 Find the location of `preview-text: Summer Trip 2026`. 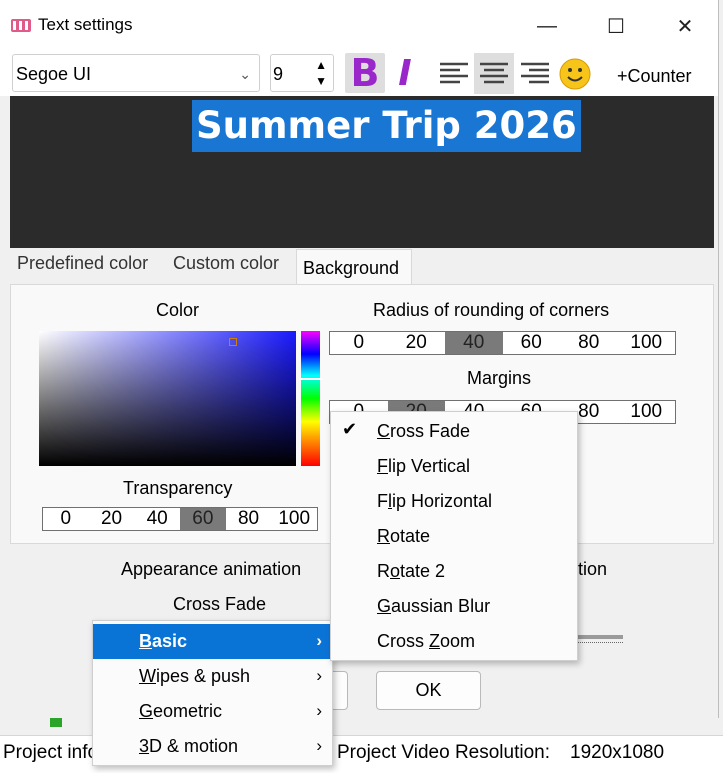

preview-text: Summer Trip 2026 is located at coordinates (386, 126).